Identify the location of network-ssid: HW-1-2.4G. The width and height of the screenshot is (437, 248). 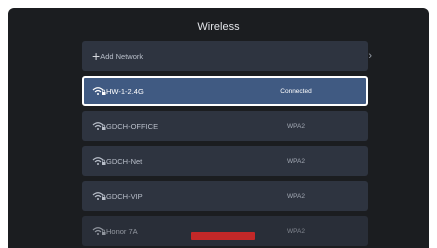
(125, 91).